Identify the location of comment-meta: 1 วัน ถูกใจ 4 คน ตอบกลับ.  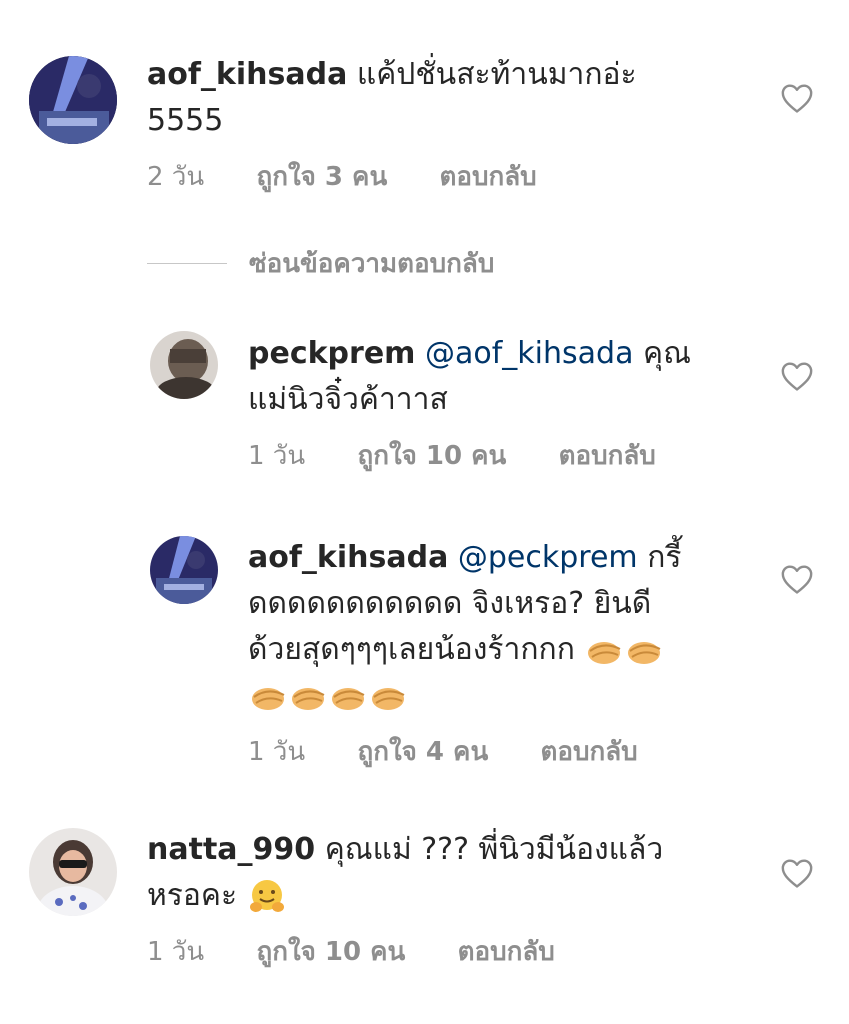
(508, 751).